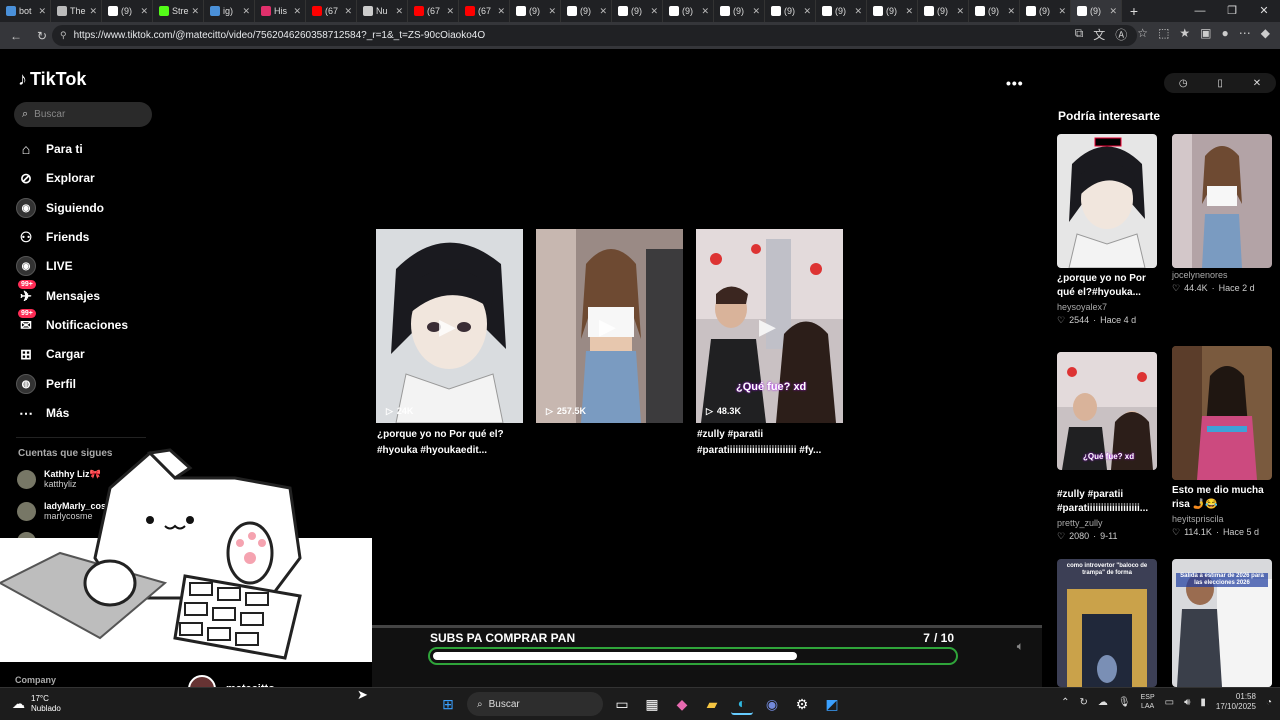 Image resolution: width=1280 pixels, height=720 pixels. Describe the element at coordinates (72, 322) in the screenshot. I see `nav-item-notificaciones: ✉ 99+ Notificaciones` at that location.